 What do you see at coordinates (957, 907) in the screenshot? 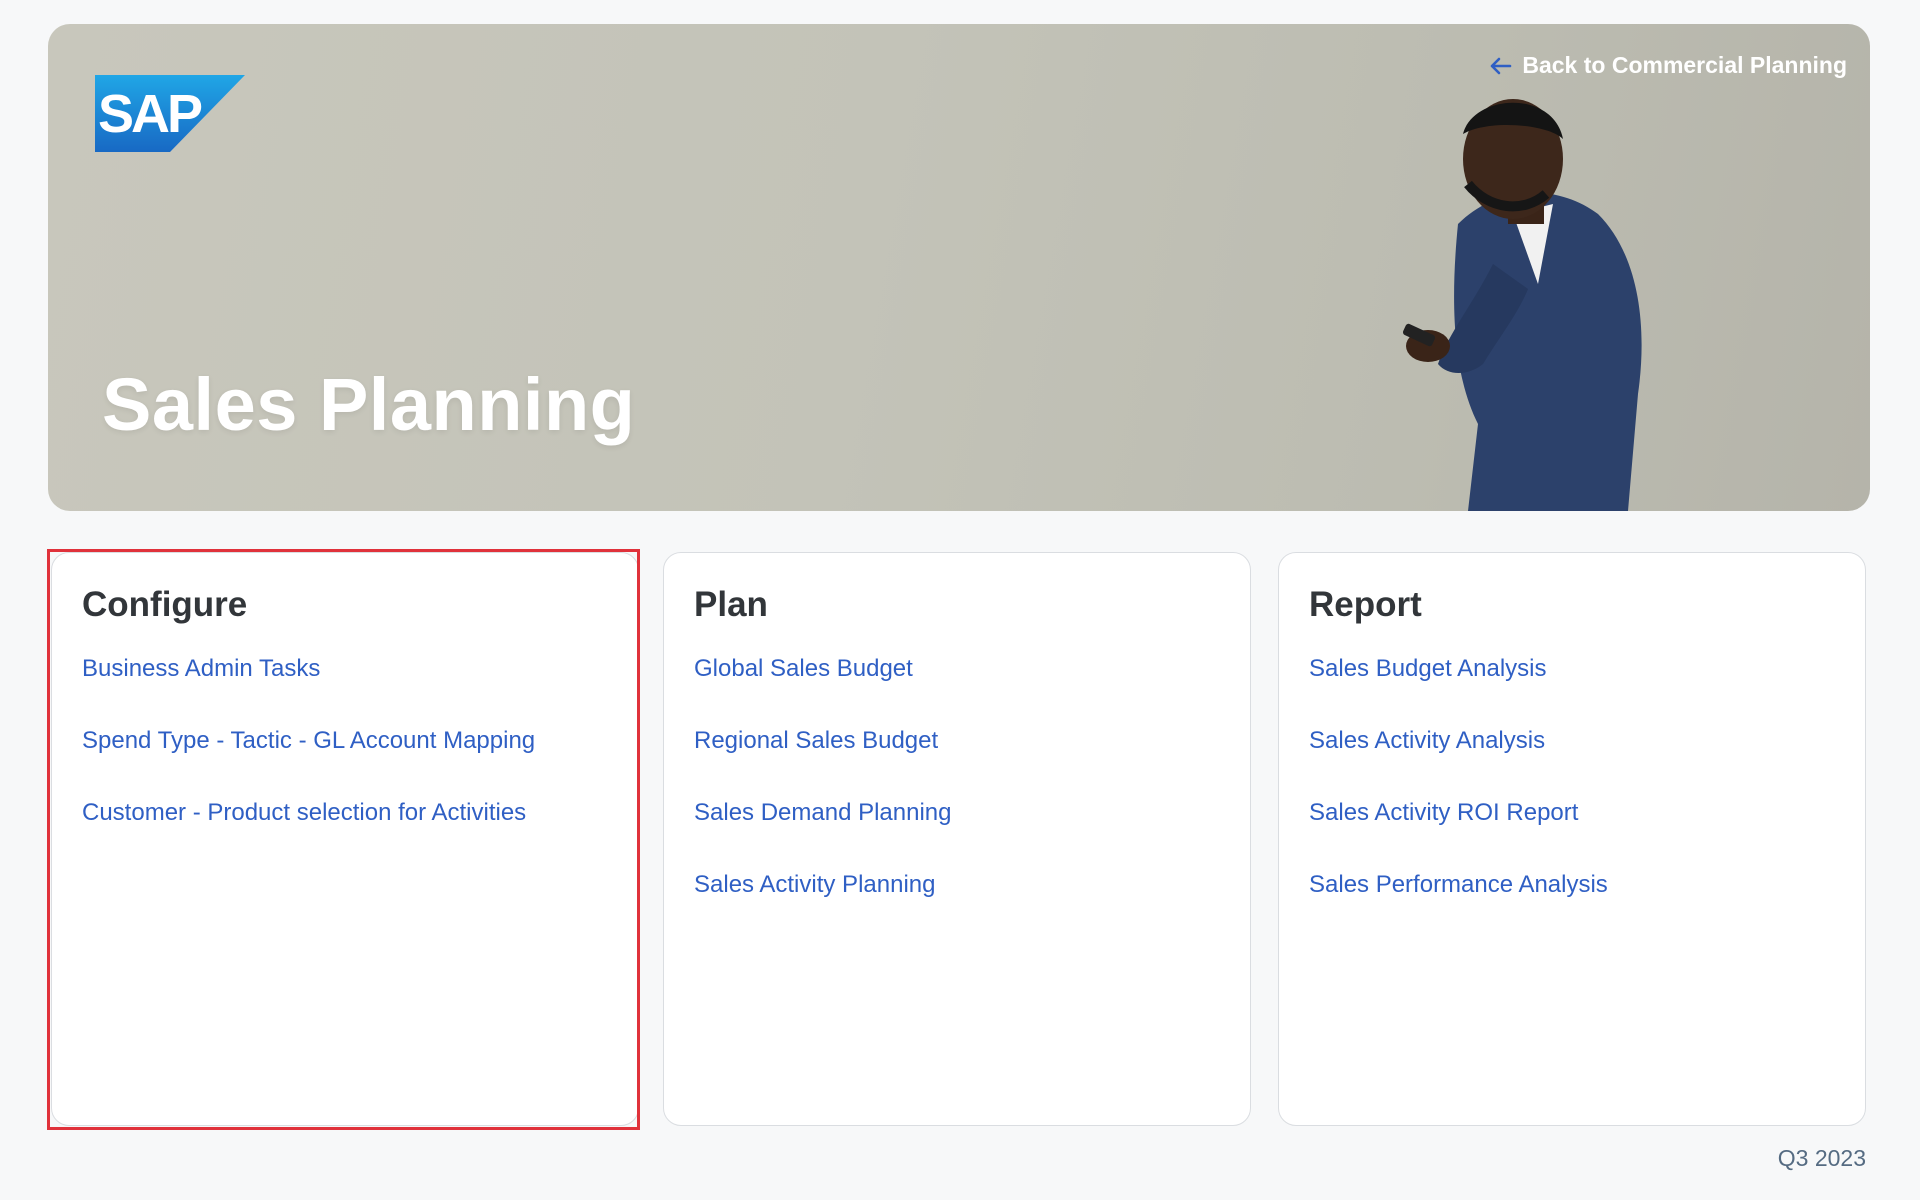
I see `list-item: Sales Activity Planning` at bounding box center [957, 907].